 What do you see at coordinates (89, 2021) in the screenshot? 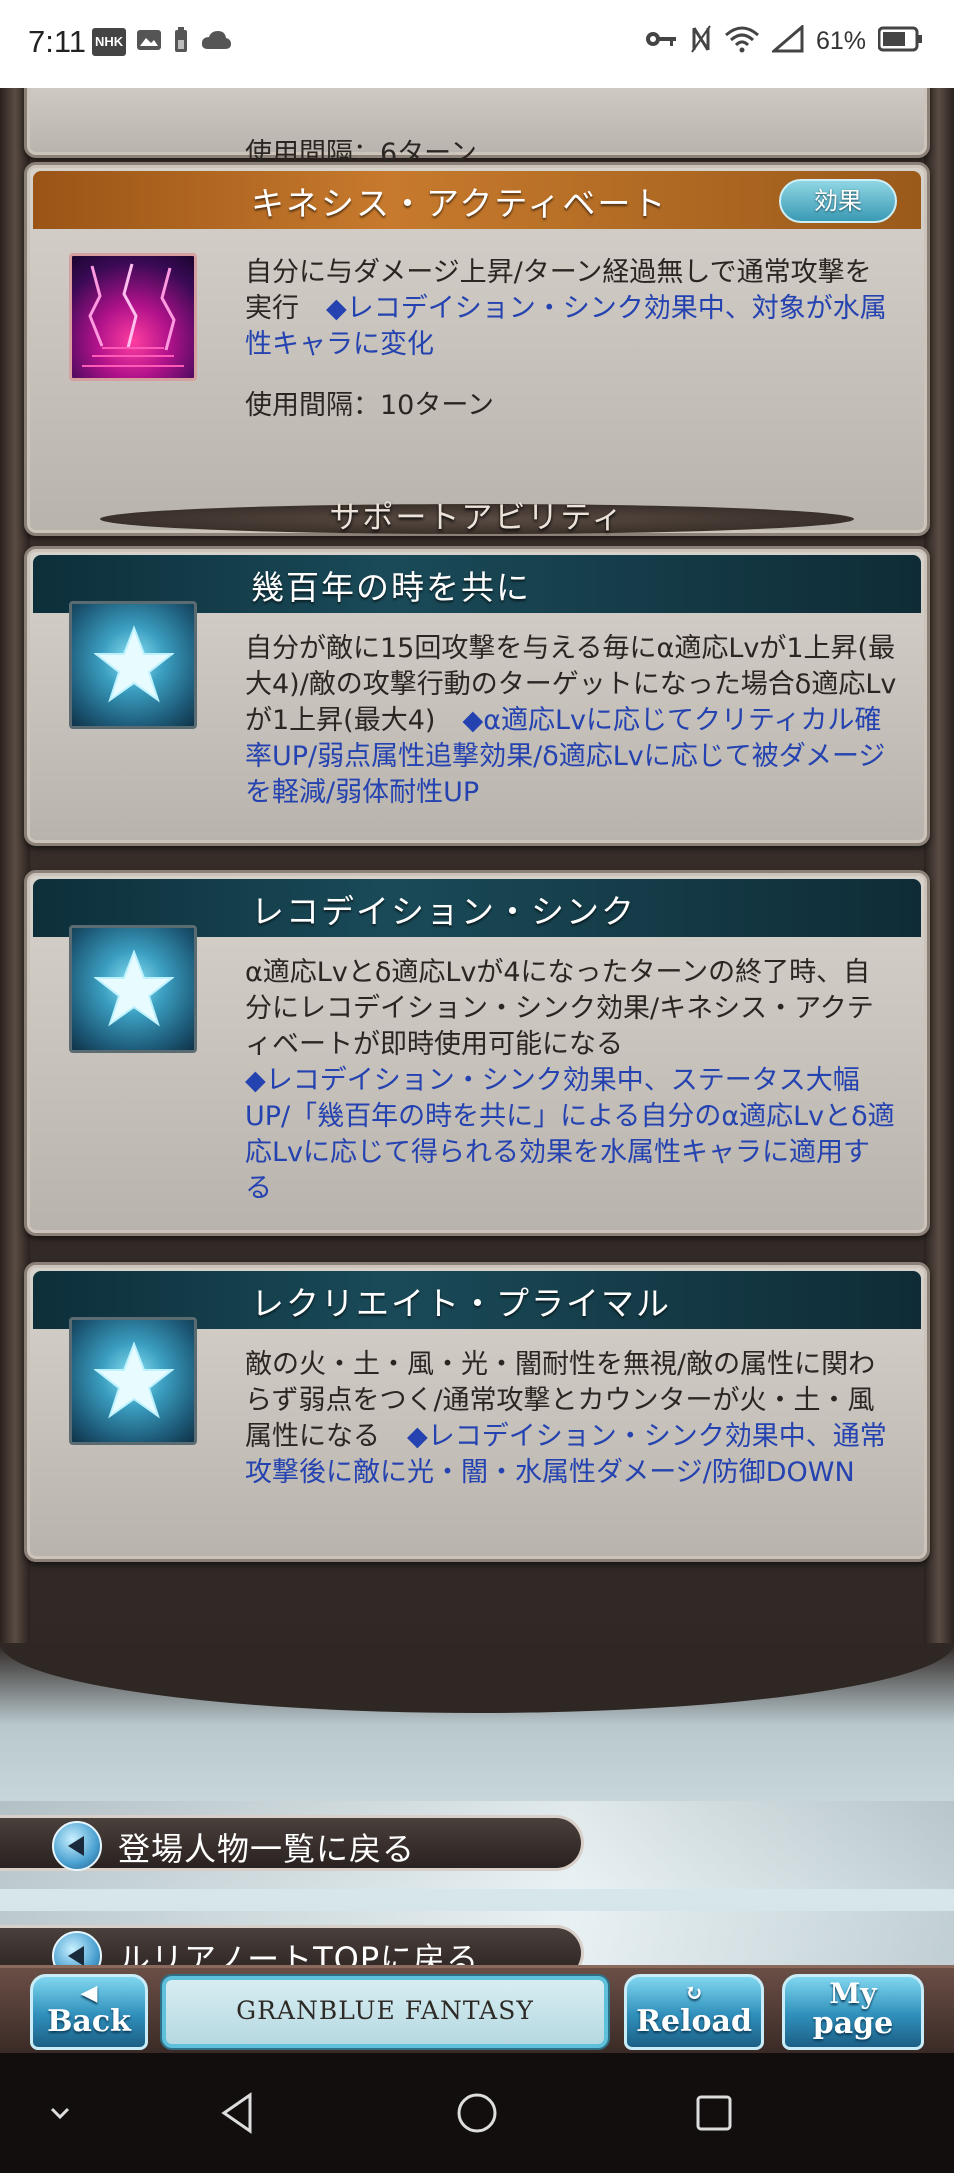
I see `back-label: Back` at bounding box center [89, 2021].